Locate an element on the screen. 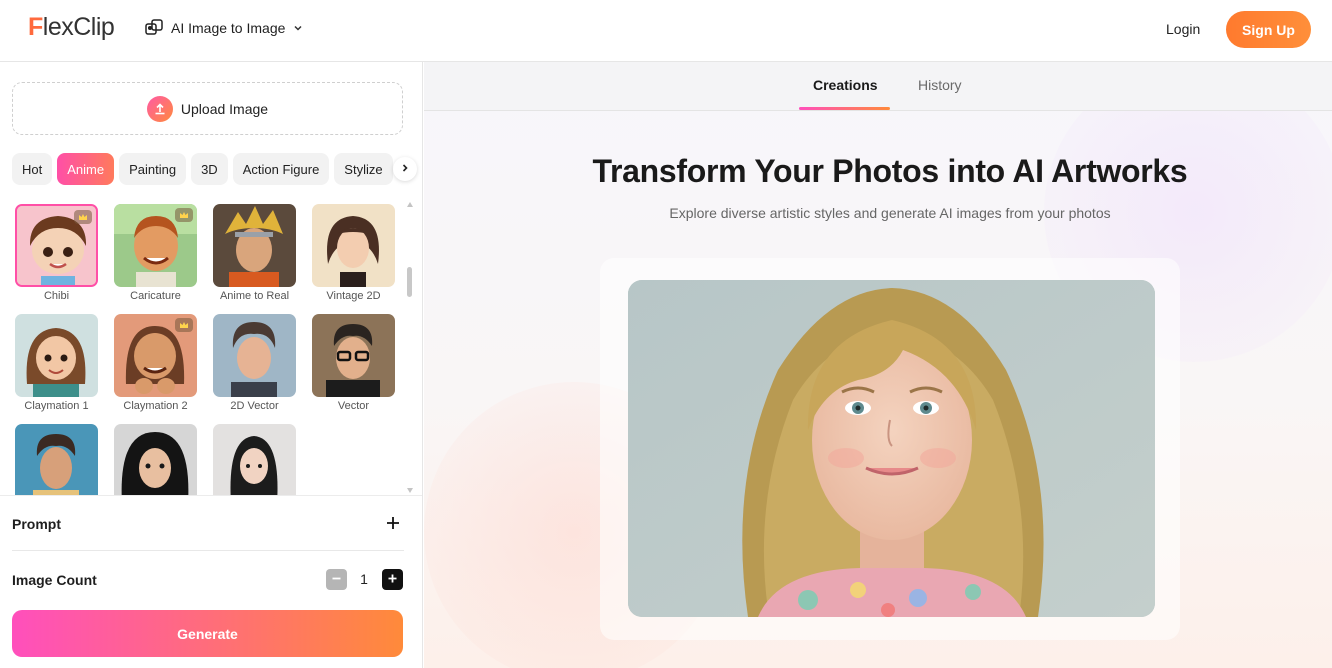 The image size is (1332, 668). upload-image-button: Upload Image is located at coordinates (207, 108).